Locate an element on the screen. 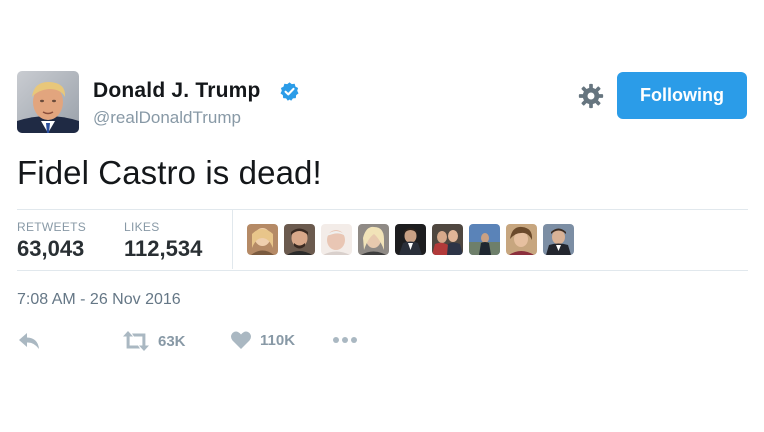 This screenshot has width=764, height=432. more-icon is located at coordinates (345, 340).